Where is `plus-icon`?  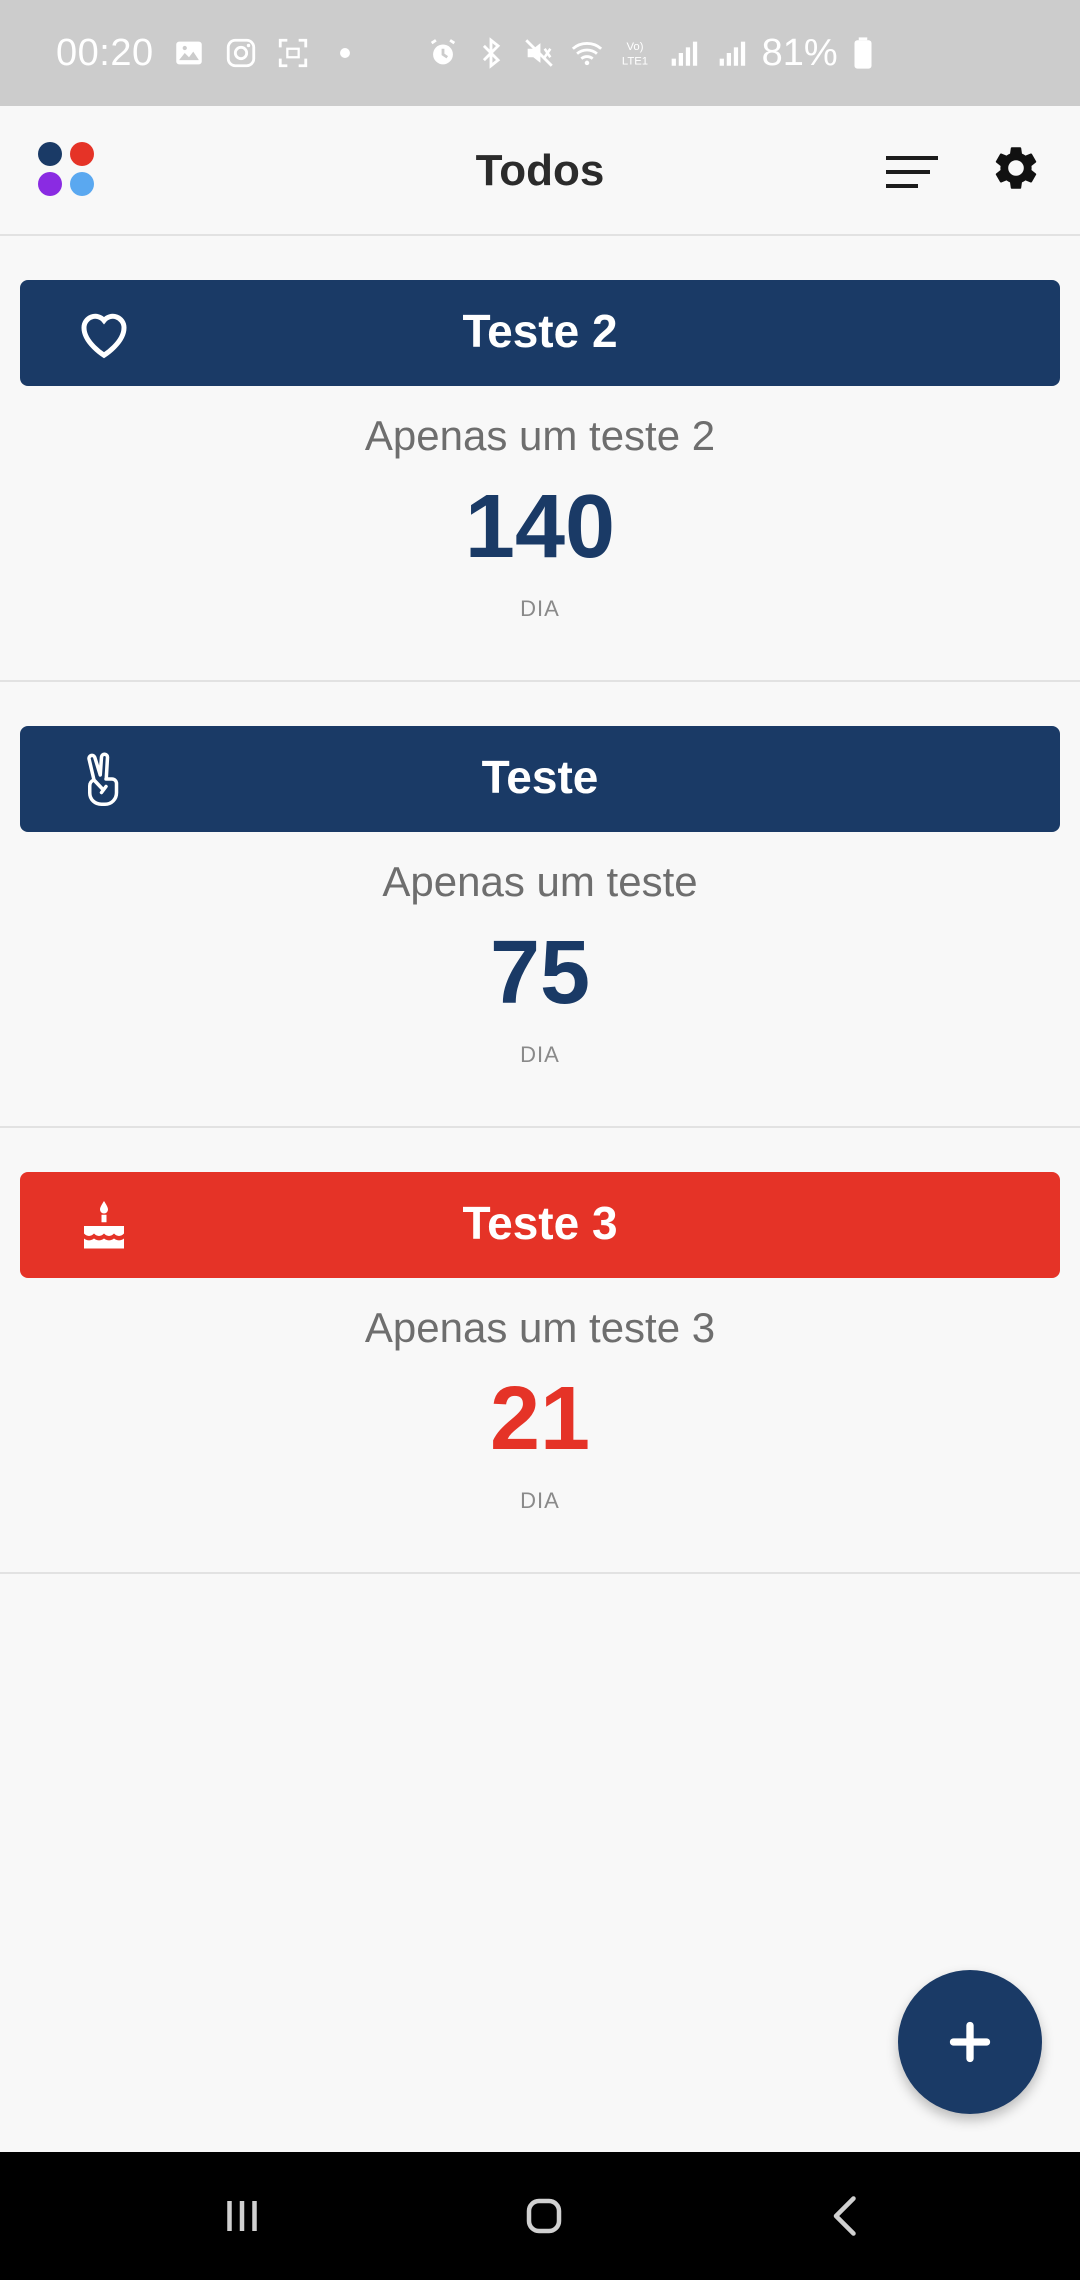
plus-icon is located at coordinates (970, 2042).